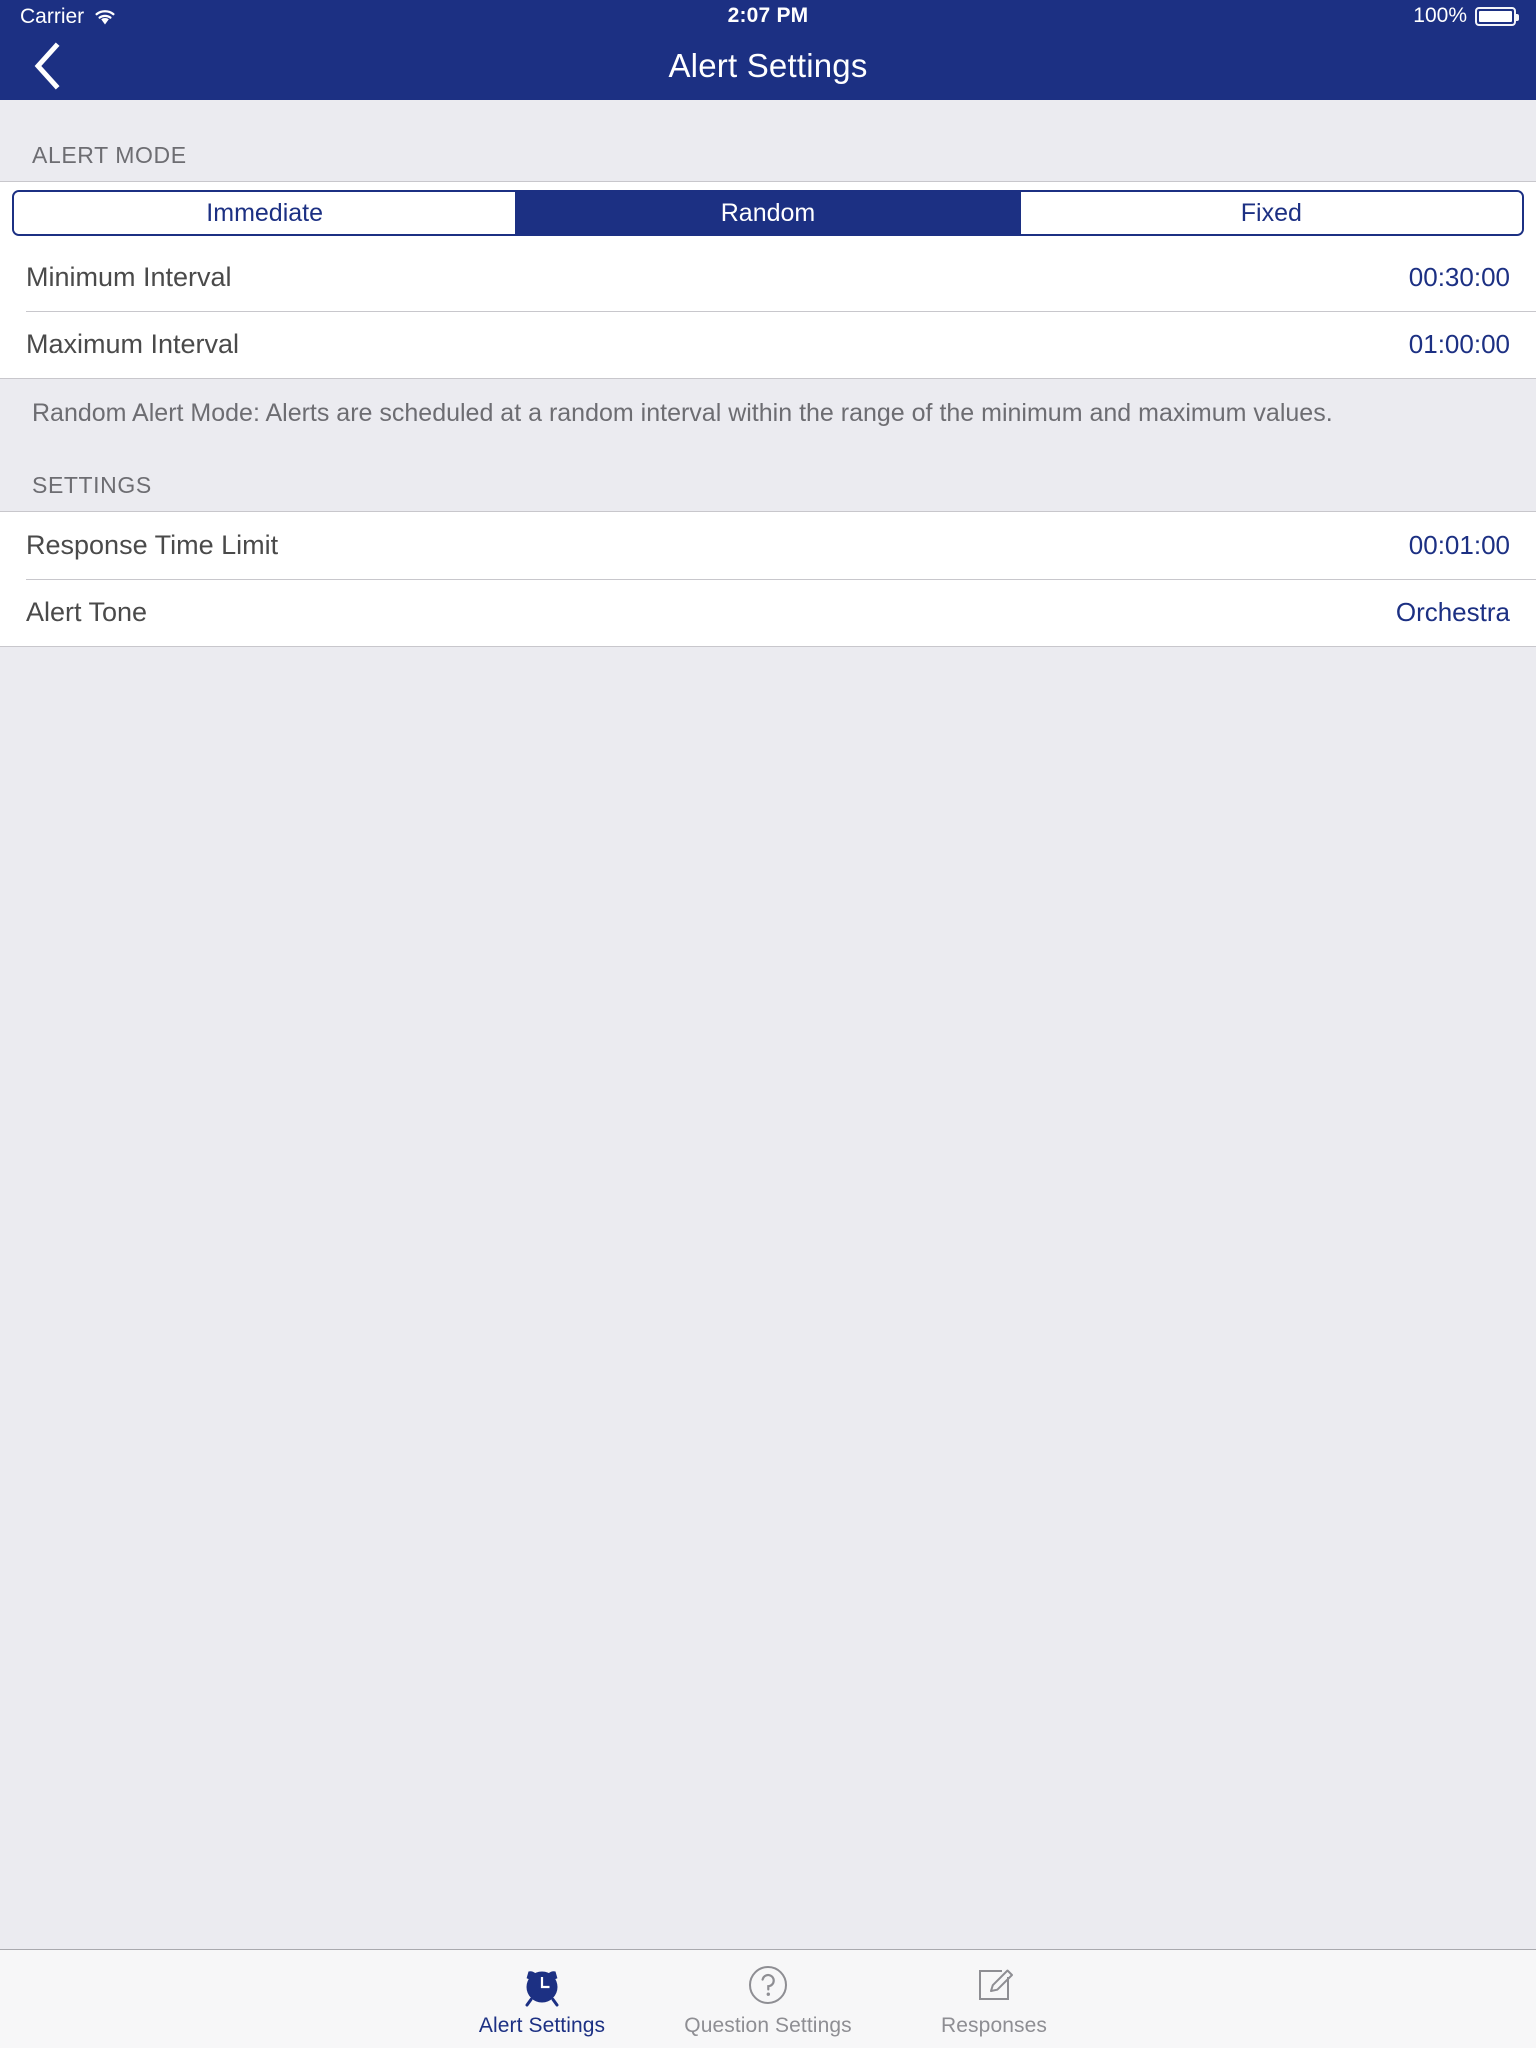 This screenshot has height=2048, width=1536. Describe the element at coordinates (768, 476) in the screenshot. I see `section-header-settings: SETTINGS` at that location.